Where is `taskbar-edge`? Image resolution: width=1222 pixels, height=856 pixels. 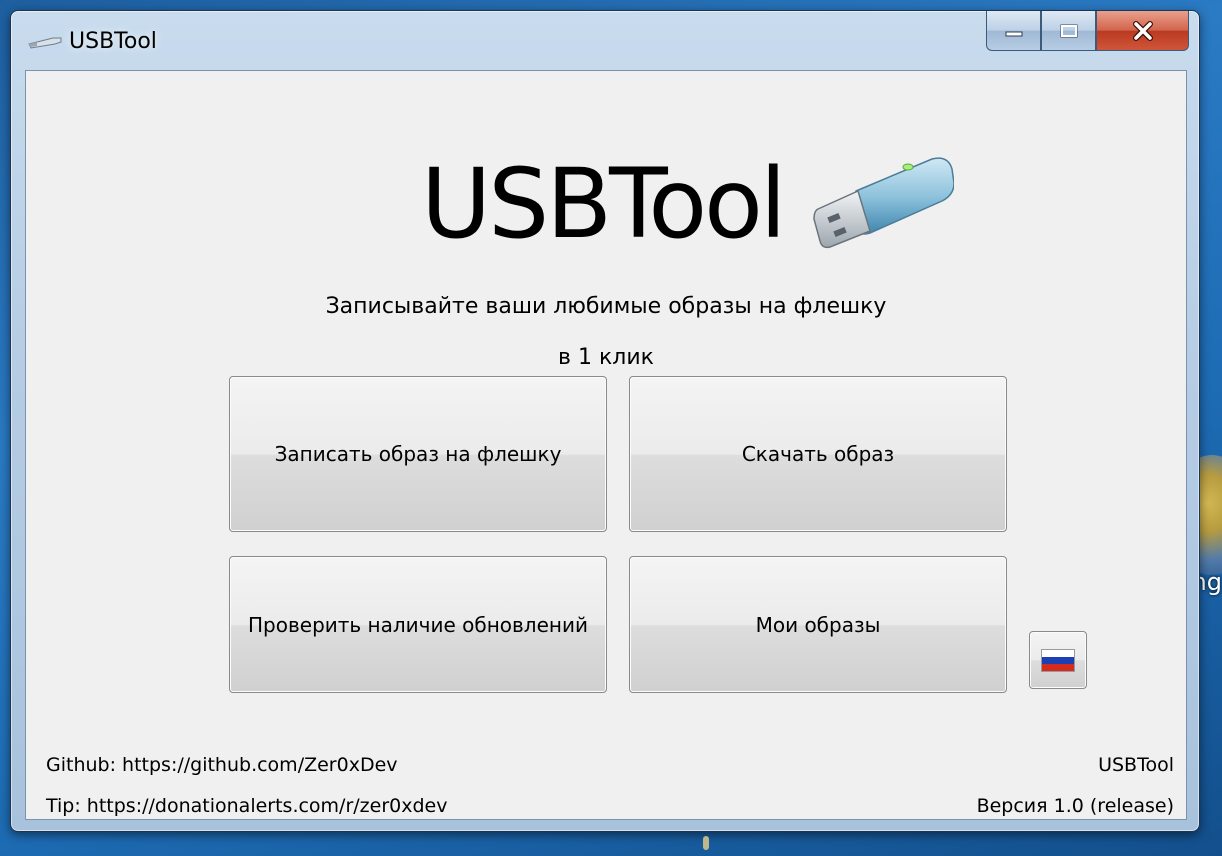
taskbar-edge is located at coordinates (706, 843).